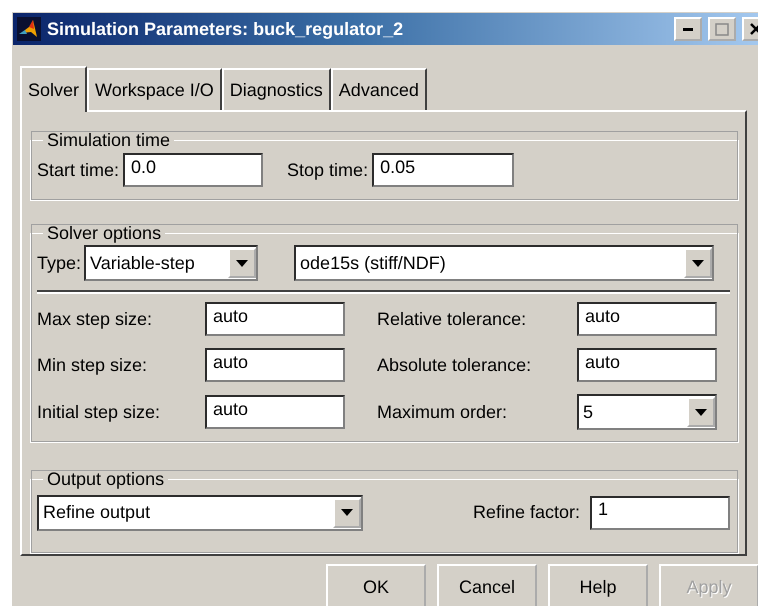 This screenshot has width=758, height=606. Describe the element at coordinates (59, 263) in the screenshot. I see `field-label: Type:` at that location.